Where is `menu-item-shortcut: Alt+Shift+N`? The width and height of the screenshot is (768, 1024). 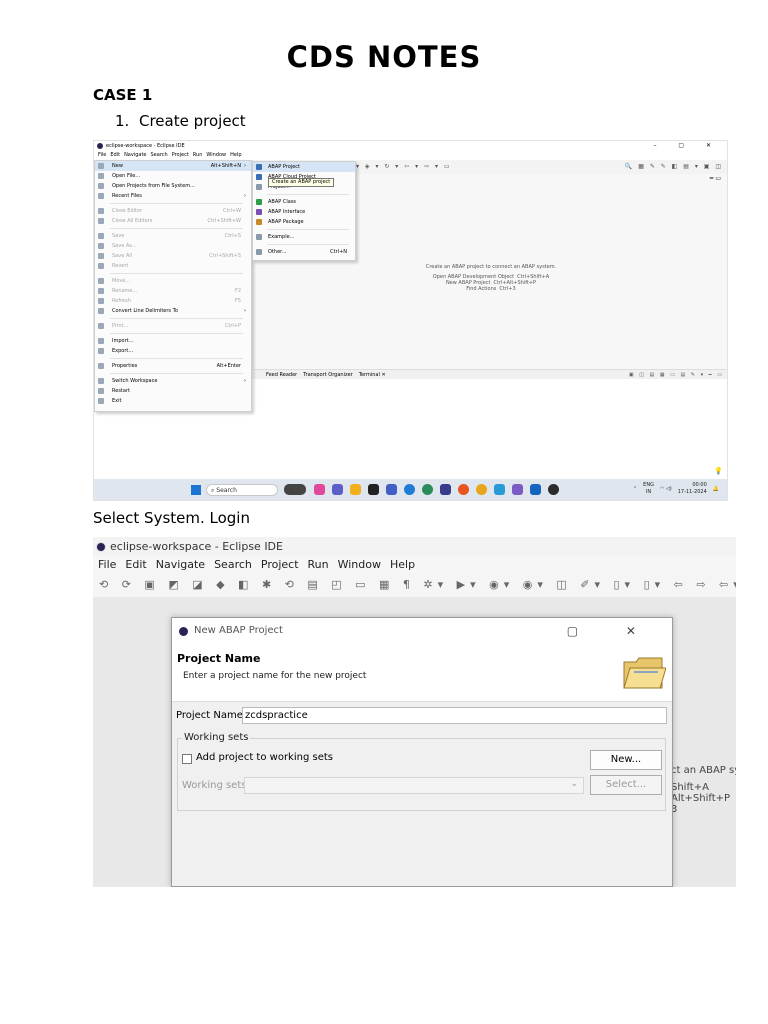
menu-item-shortcut: Alt+Shift+N is located at coordinates (225, 166).